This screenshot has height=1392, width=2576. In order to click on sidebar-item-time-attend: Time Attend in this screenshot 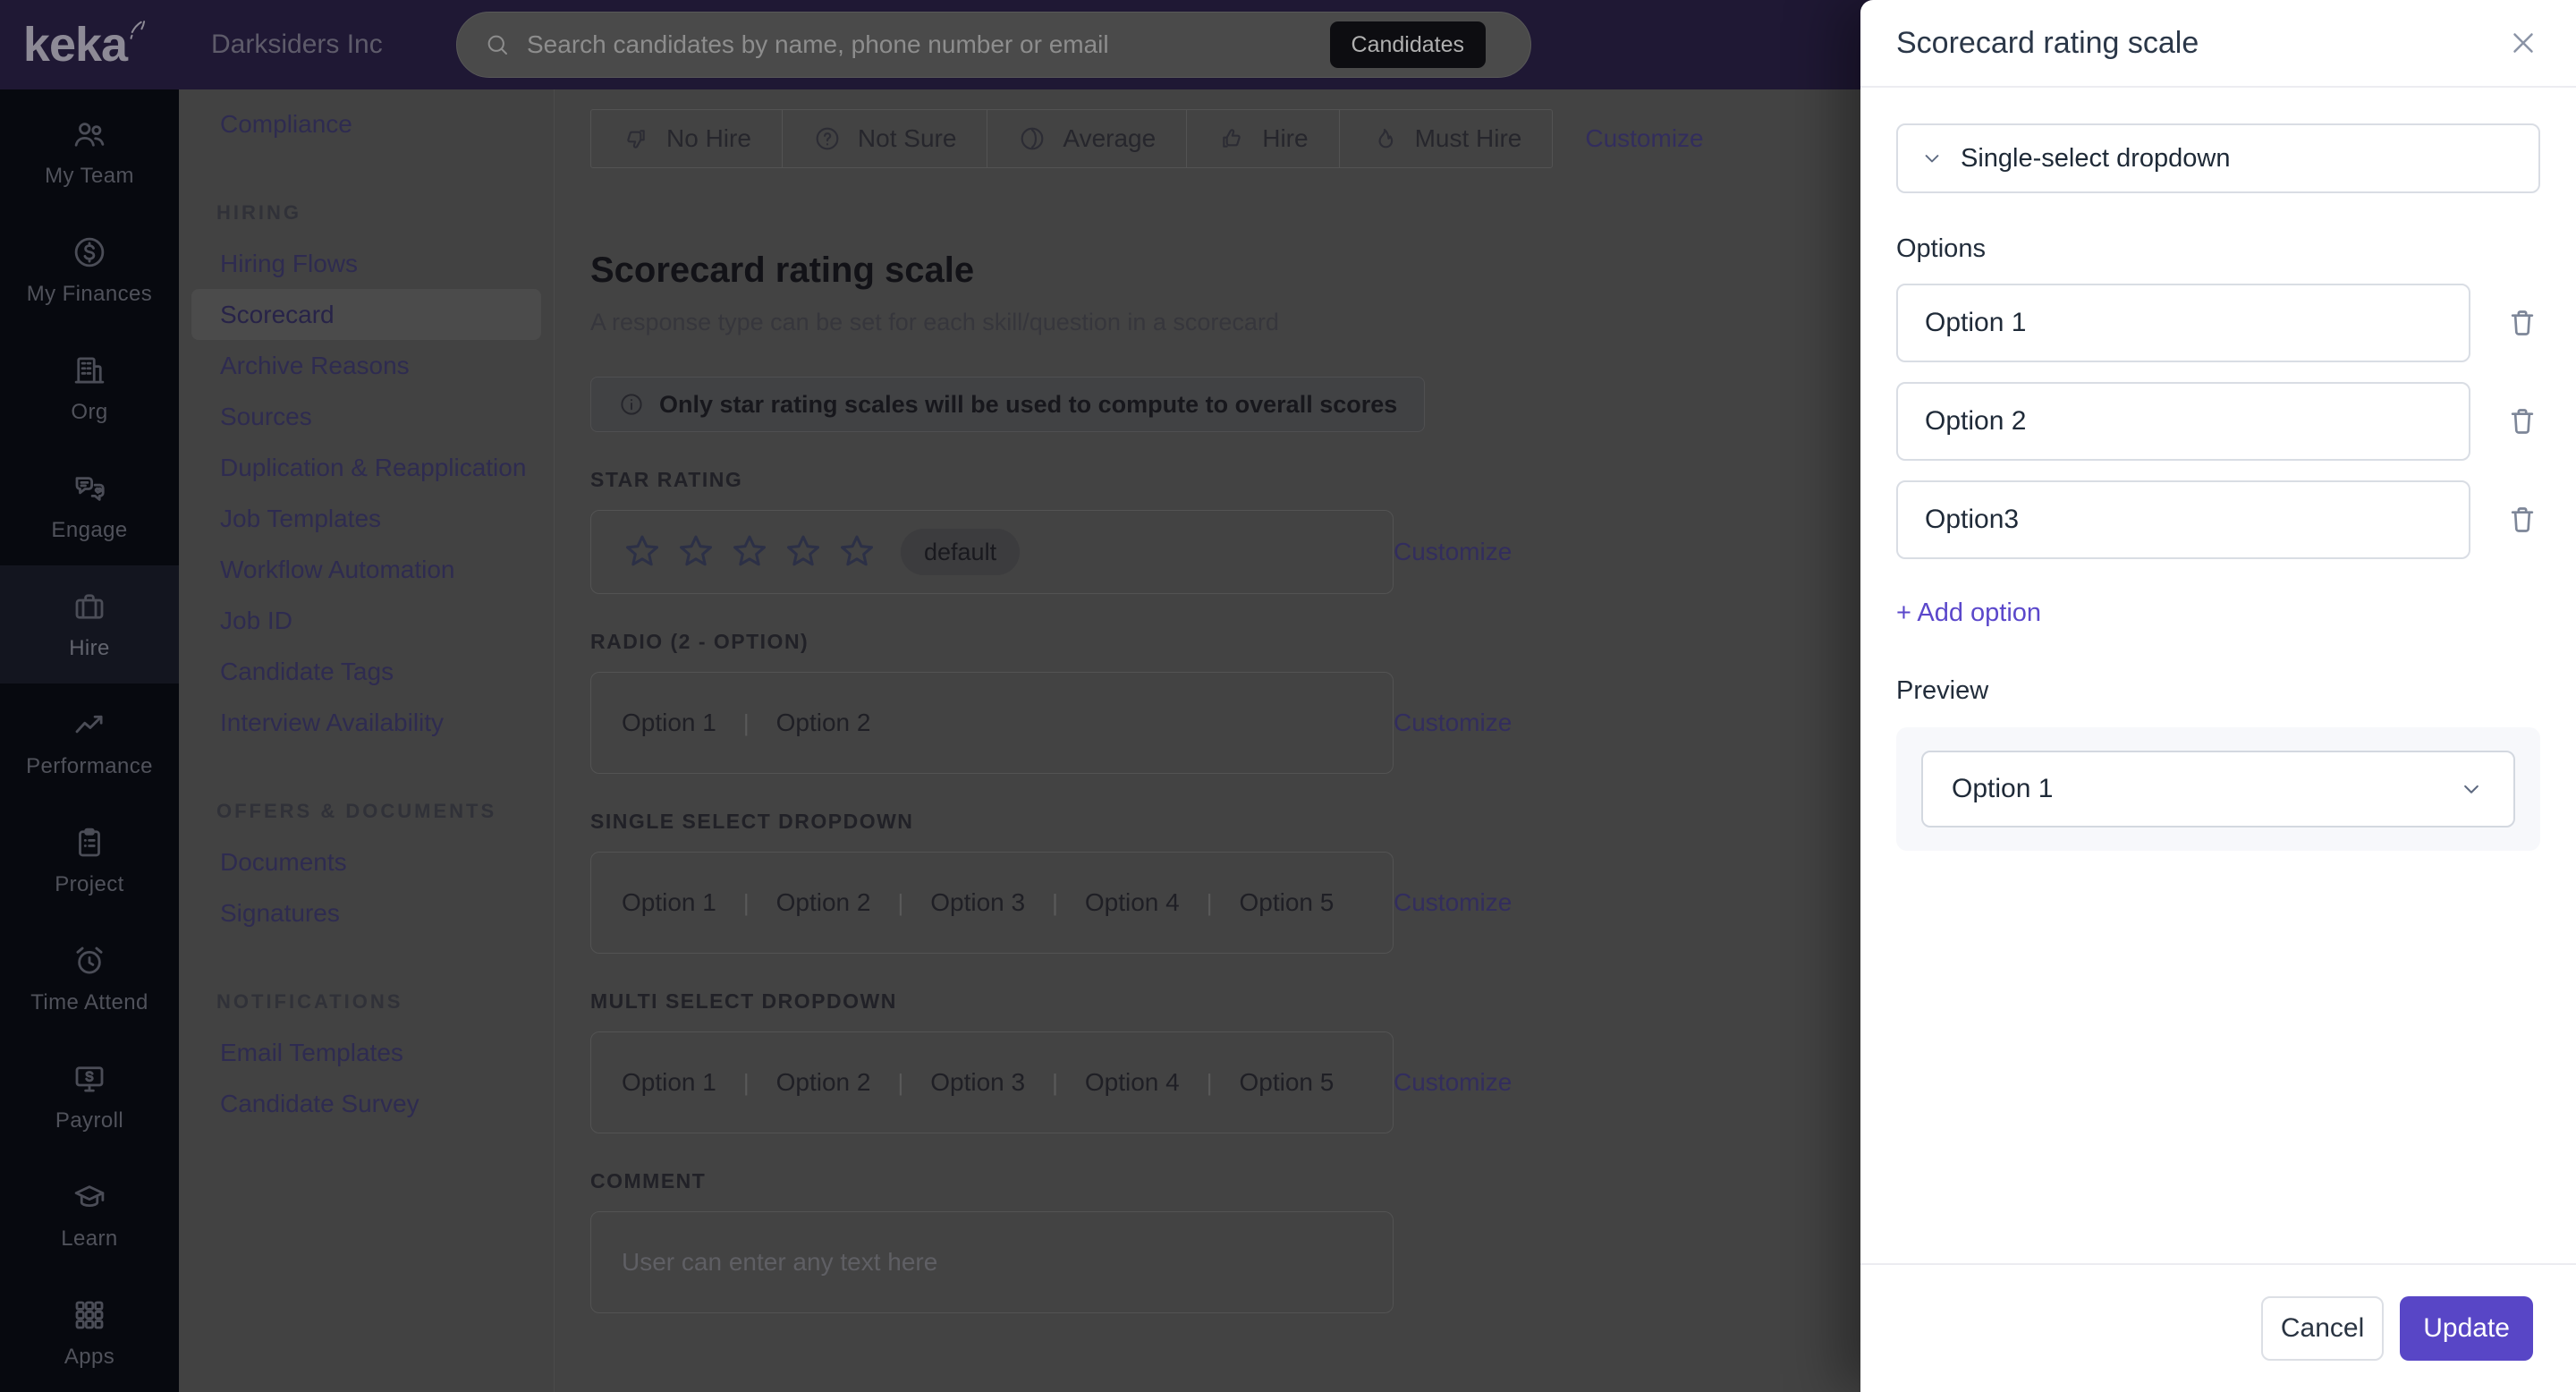, I will do `click(89, 979)`.